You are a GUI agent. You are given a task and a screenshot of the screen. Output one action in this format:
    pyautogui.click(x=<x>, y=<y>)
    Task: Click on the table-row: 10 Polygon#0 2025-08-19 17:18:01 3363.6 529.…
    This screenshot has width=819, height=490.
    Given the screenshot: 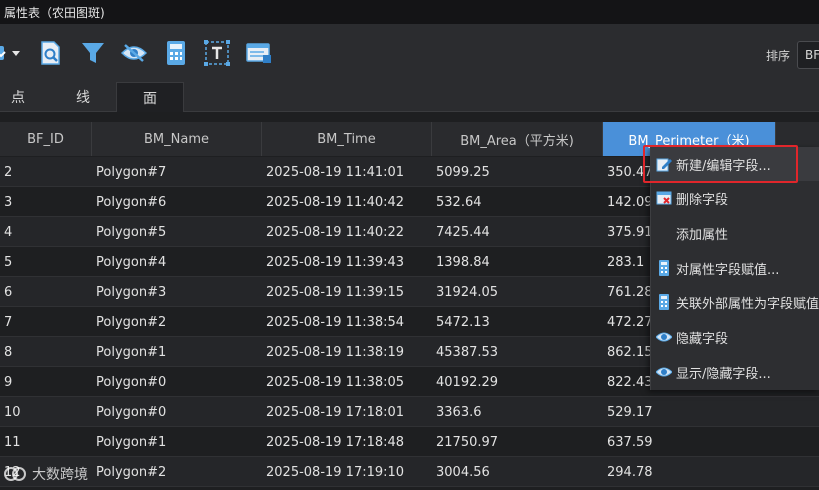 What is the action you would take?
    pyautogui.click(x=409, y=412)
    